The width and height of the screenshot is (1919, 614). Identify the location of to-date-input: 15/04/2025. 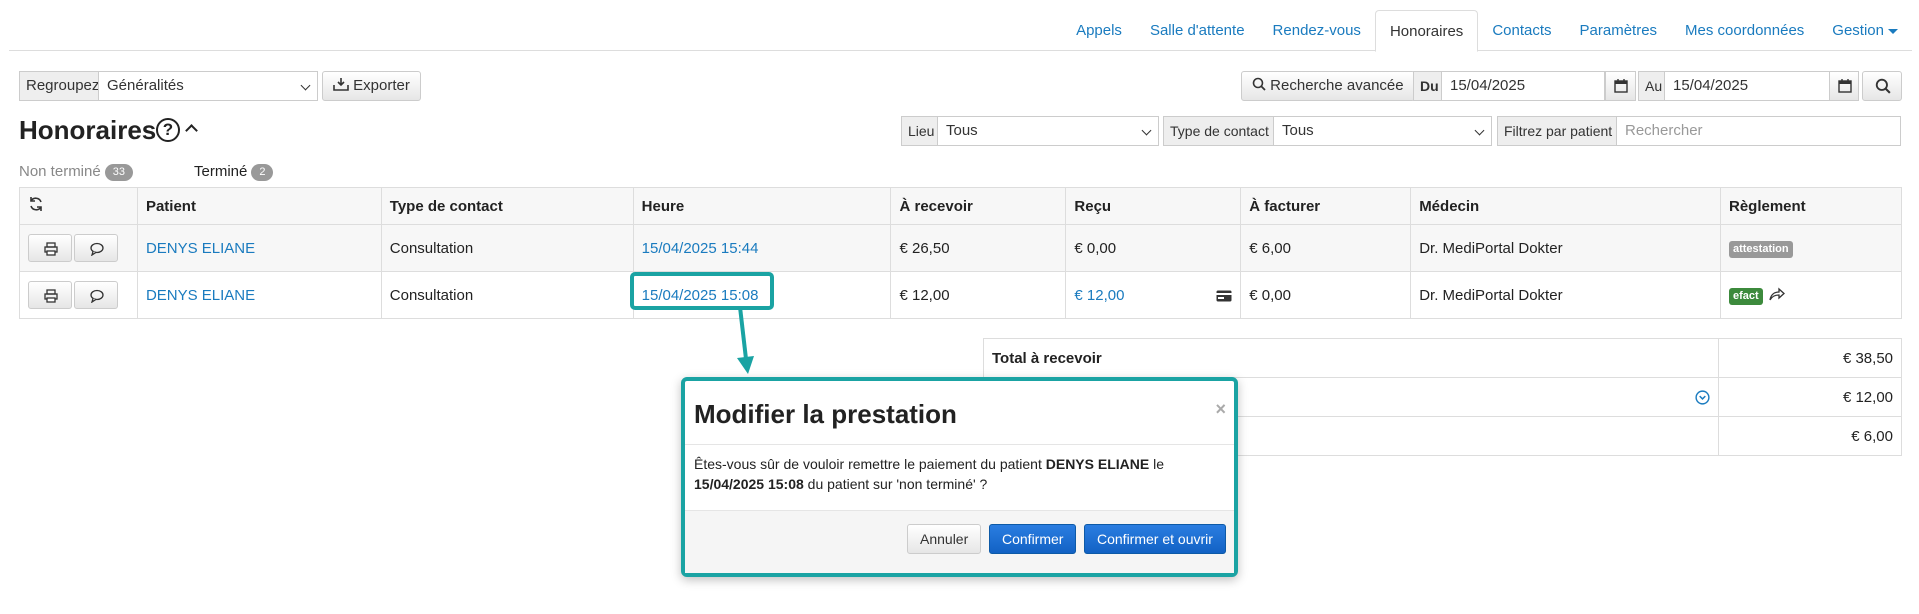
(1747, 86).